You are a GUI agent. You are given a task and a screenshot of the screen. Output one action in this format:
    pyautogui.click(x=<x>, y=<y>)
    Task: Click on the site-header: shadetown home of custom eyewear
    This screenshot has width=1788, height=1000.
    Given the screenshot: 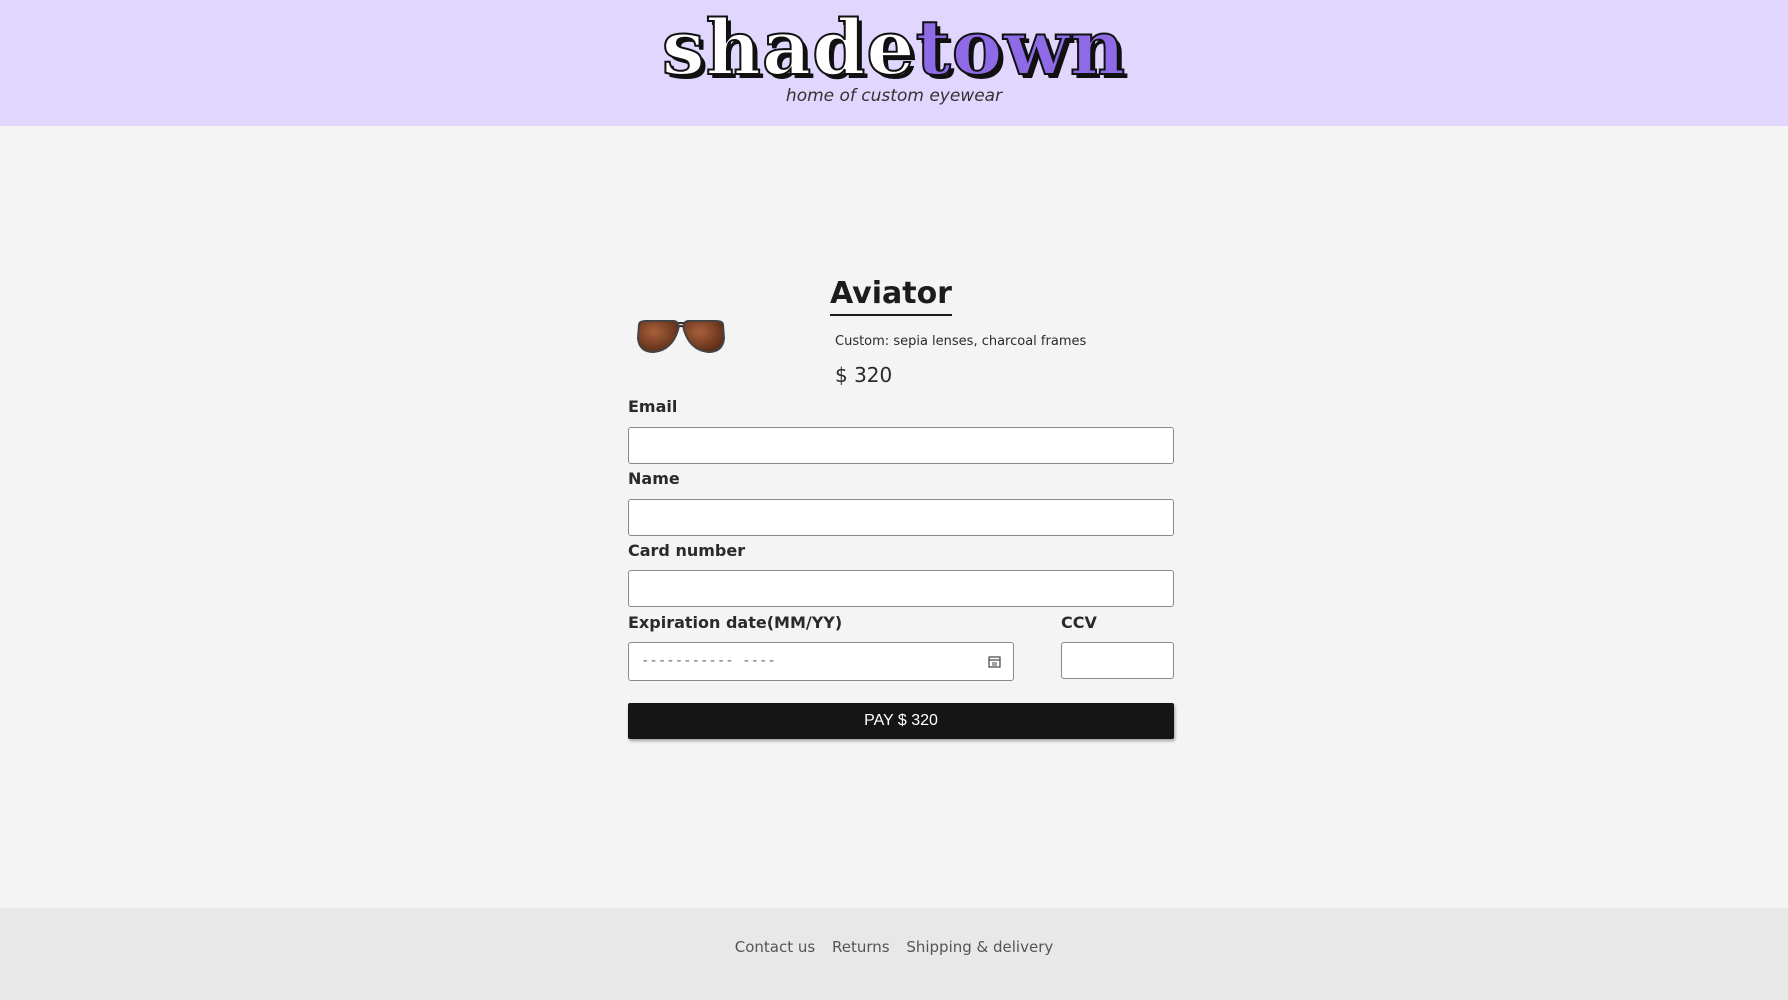 What is the action you would take?
    pyautogui.click(x=894, y=63)
    